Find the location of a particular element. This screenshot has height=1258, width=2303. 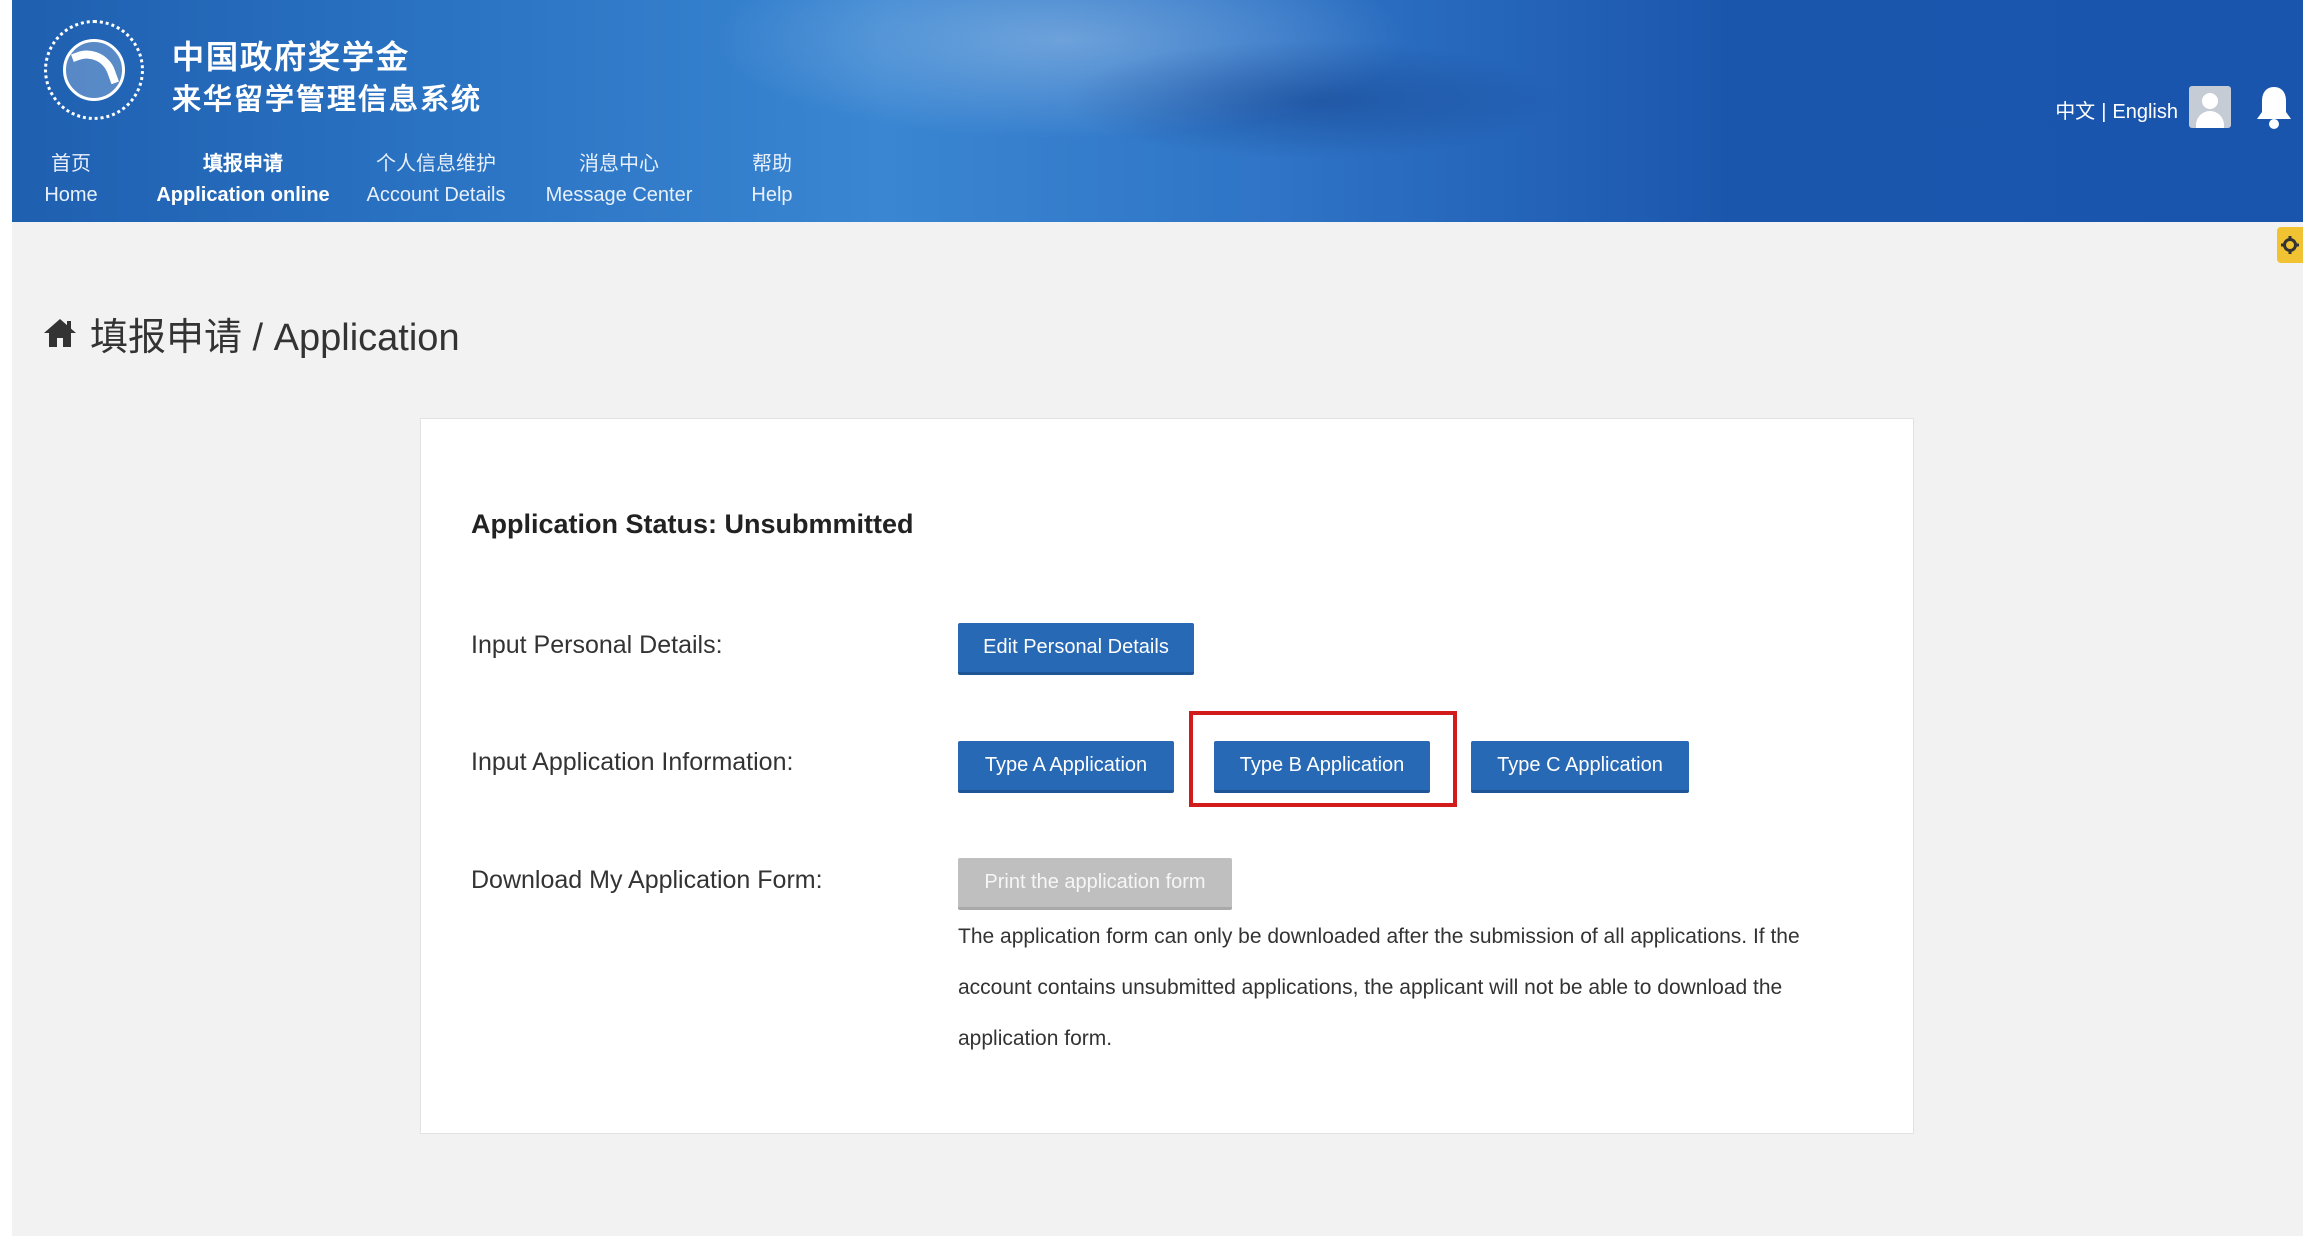

bell-icon is located at coordinates (2274, 107).